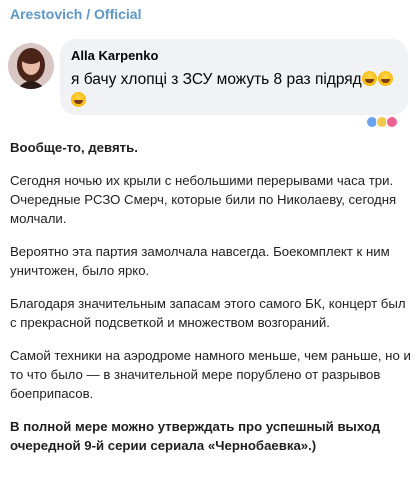 The width and height of the screenshot is (420, 477). I want to click on avatar, so click(31, 66).